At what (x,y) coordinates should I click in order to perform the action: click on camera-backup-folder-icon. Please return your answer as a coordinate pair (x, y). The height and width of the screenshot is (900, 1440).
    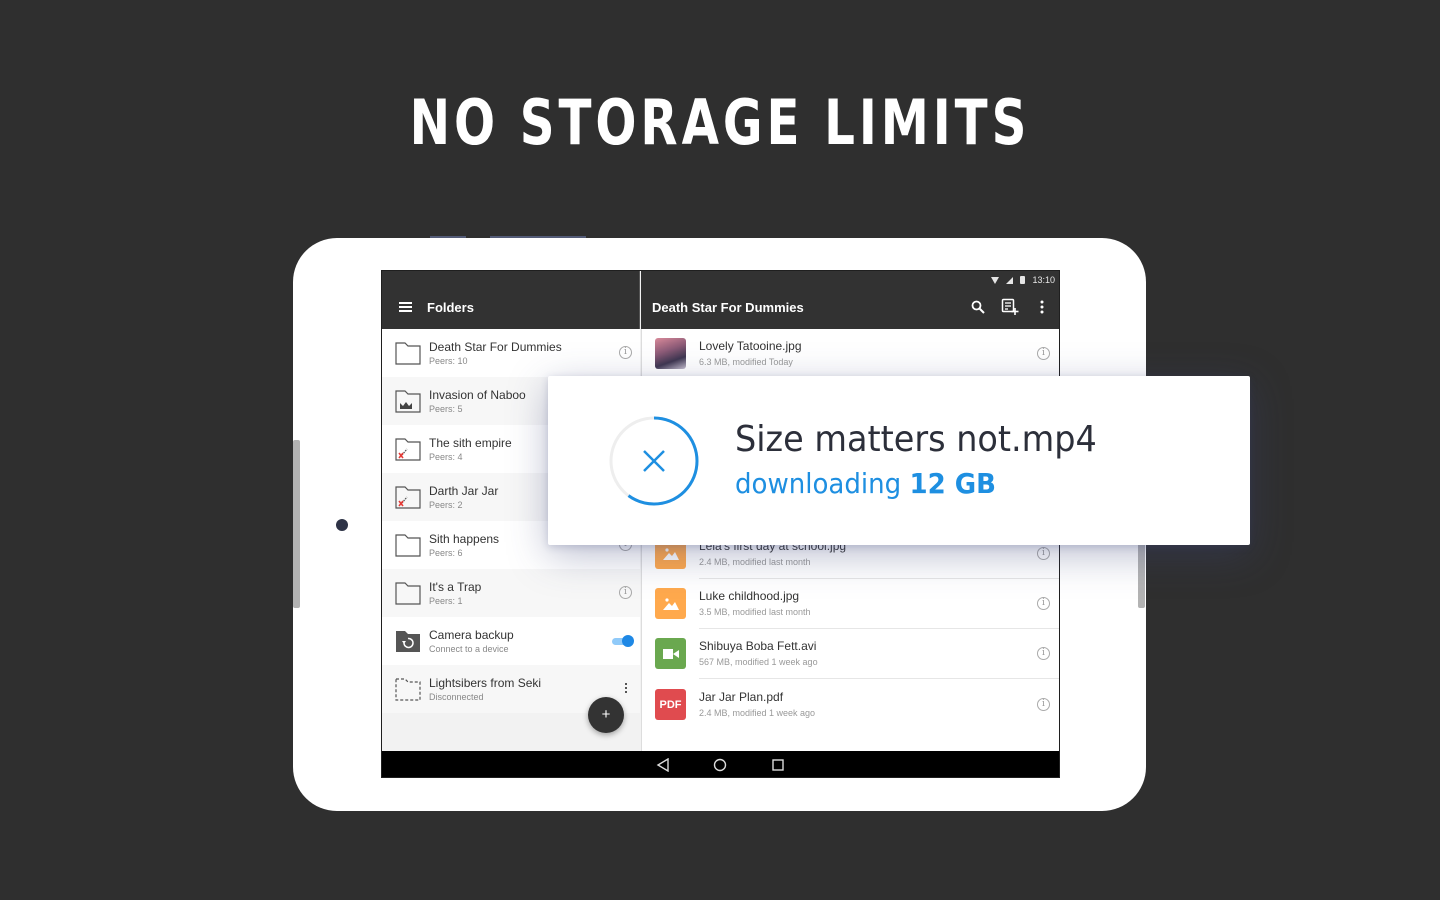
    Looking at the image, I should click on (408, 641).